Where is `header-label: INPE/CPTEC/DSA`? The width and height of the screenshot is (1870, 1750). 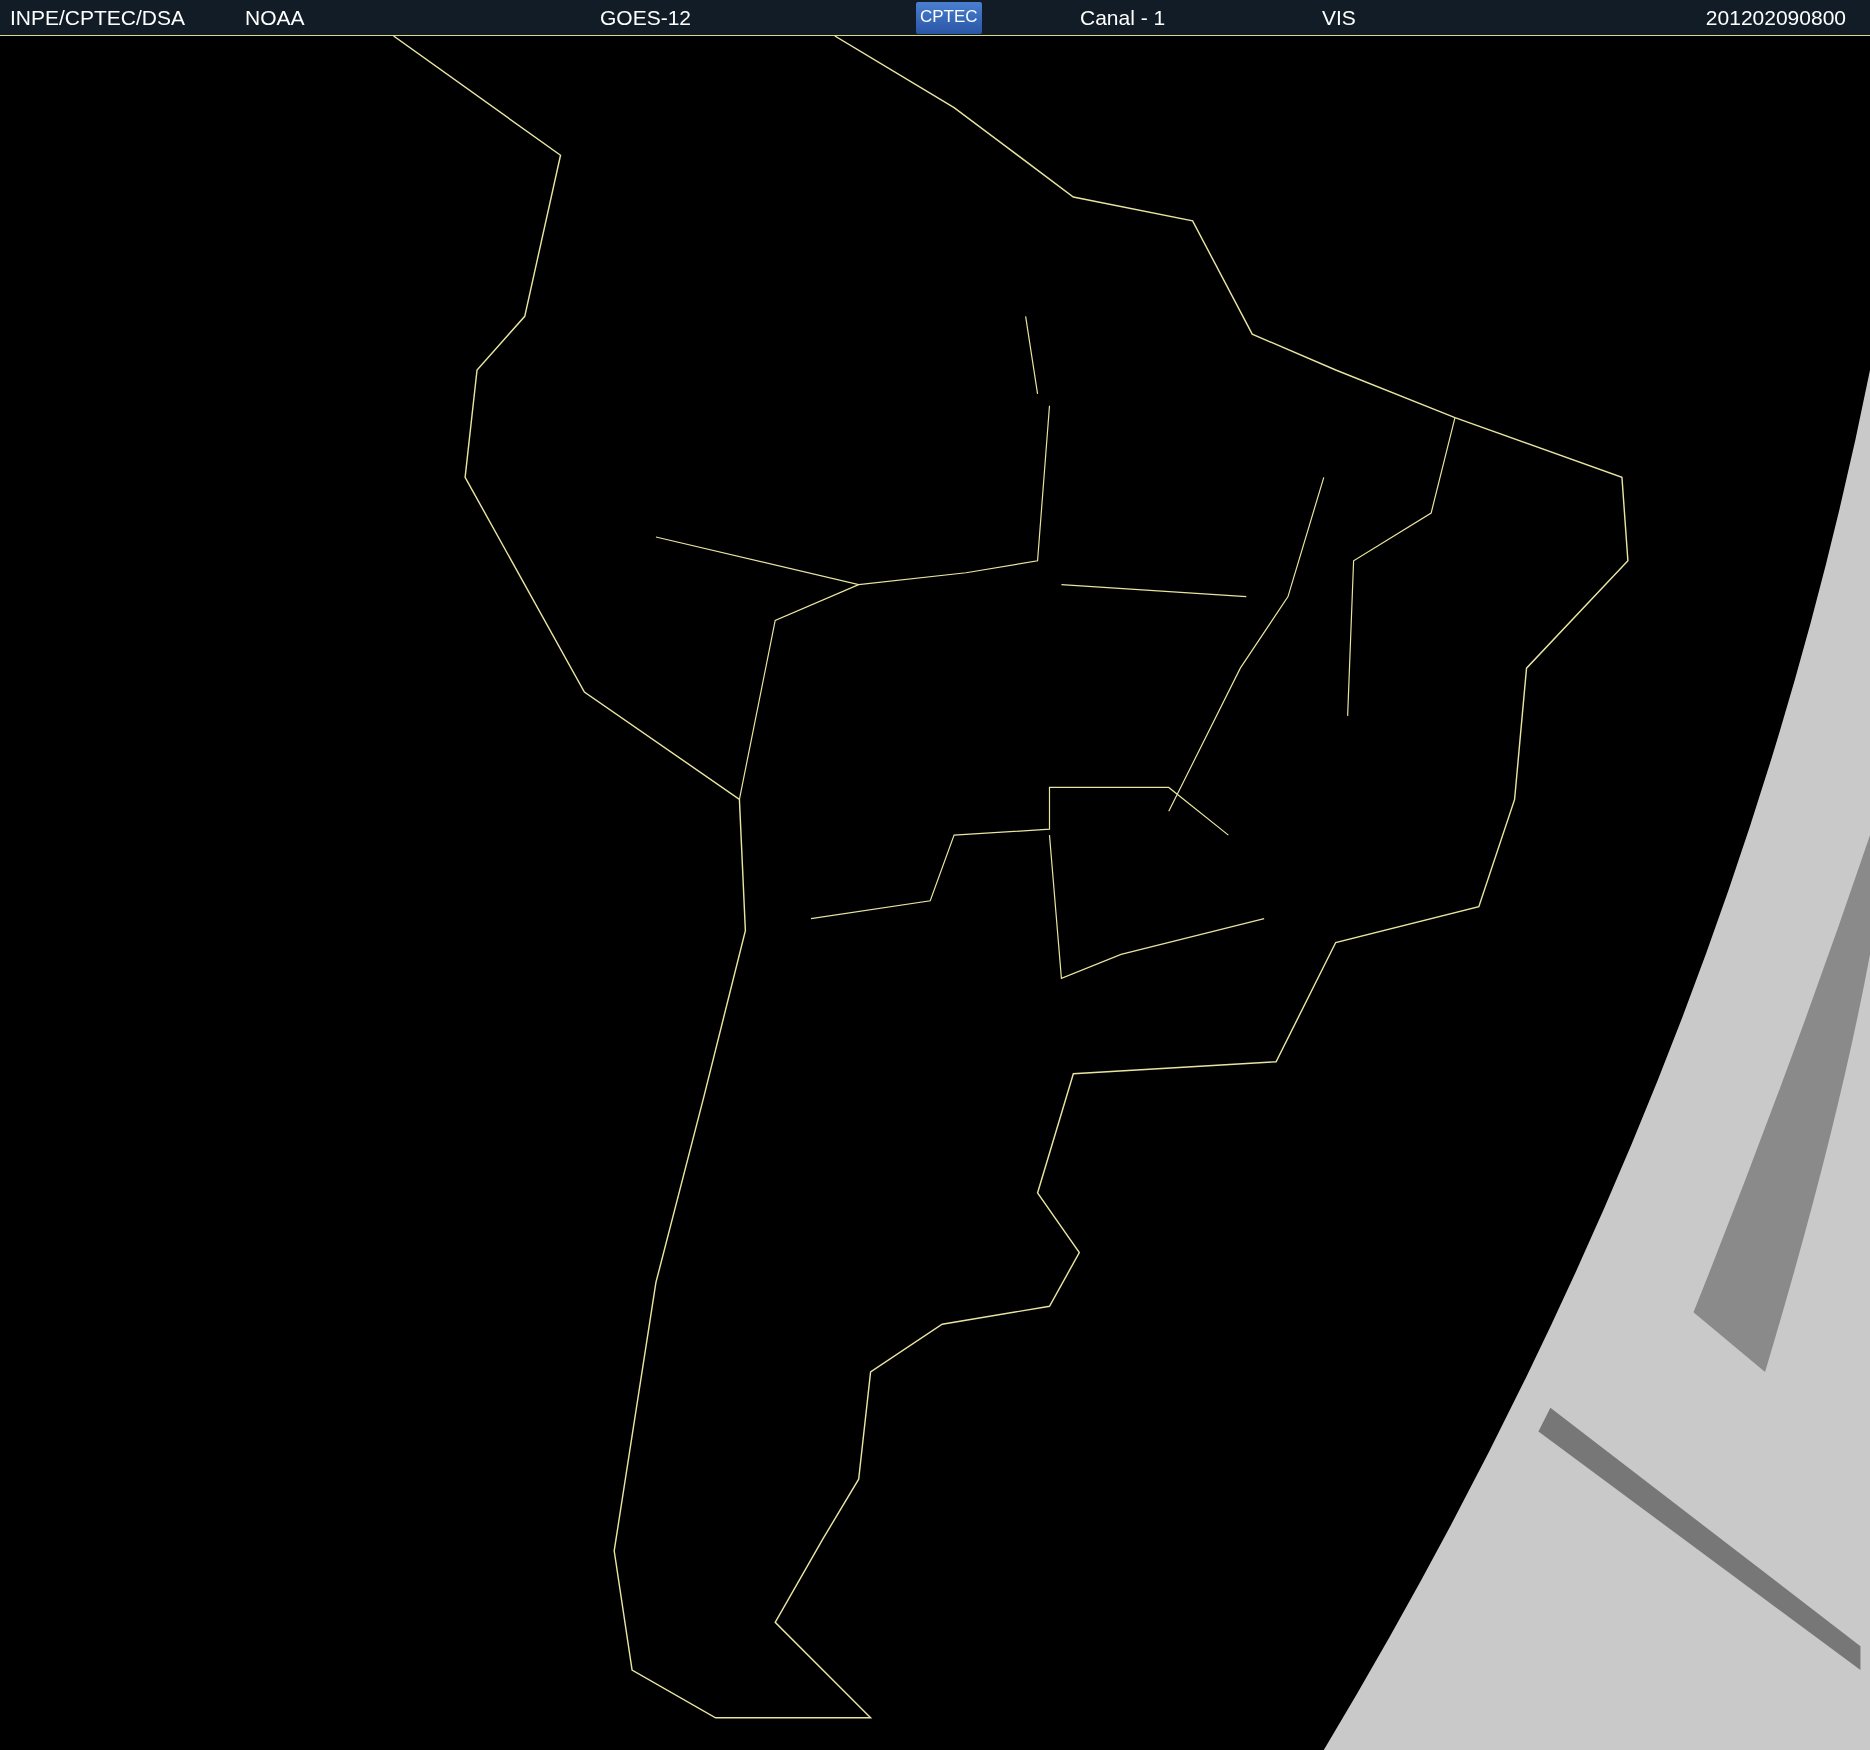 header-label: INPE/CPTEC/DSA is located at coordinates (98, 17).